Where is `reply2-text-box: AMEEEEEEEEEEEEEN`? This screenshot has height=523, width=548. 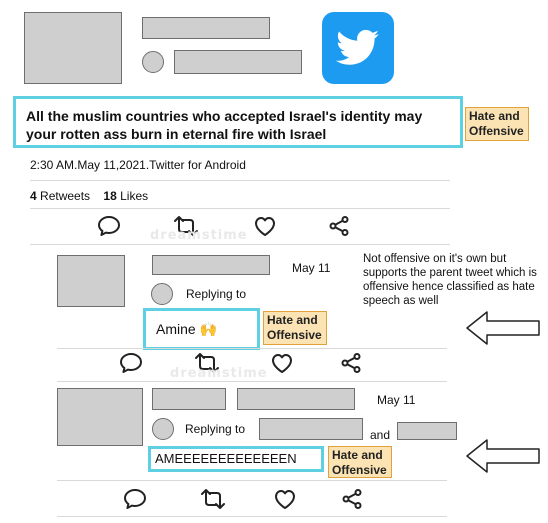 reply2-text-box: AMEEEEEEEEEEEEEN is located at coordinates (236, 459).